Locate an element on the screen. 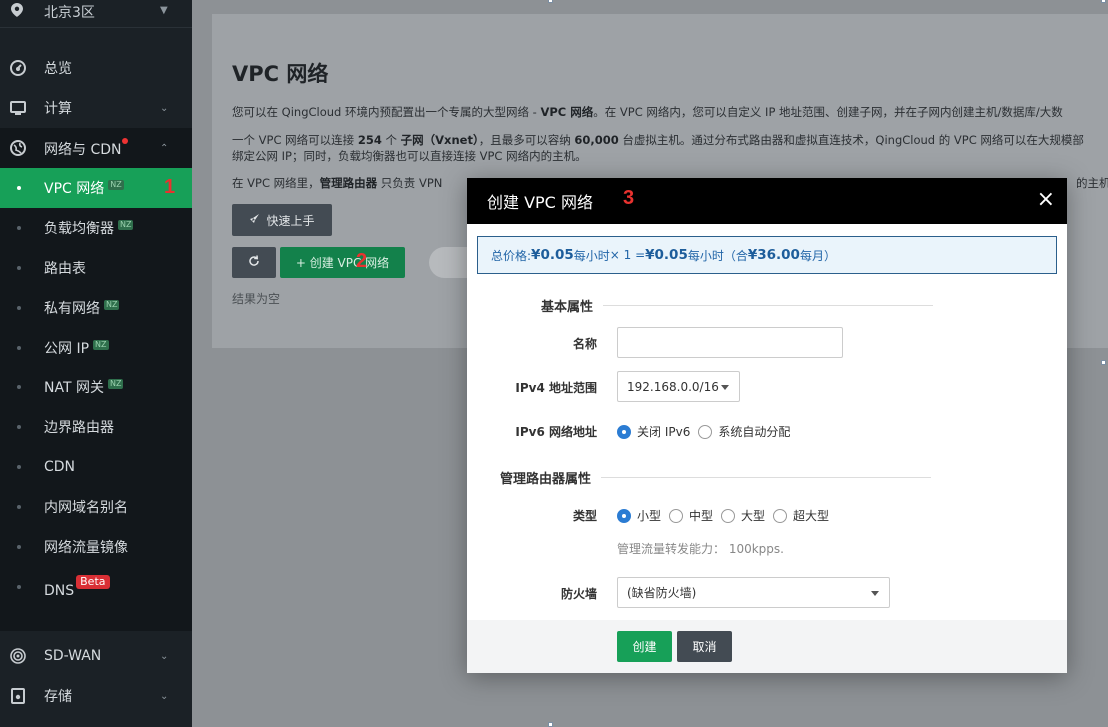 The image size is (1108, 727). sidebar-item-public-ip: 公网 IP NZ is located at coordinates (96, 348).